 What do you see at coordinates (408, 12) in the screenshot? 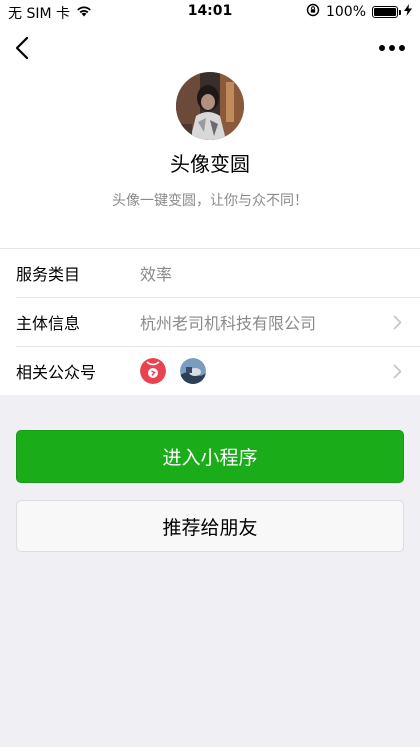
I see `charging-icon` at bounding box center [408, 12].